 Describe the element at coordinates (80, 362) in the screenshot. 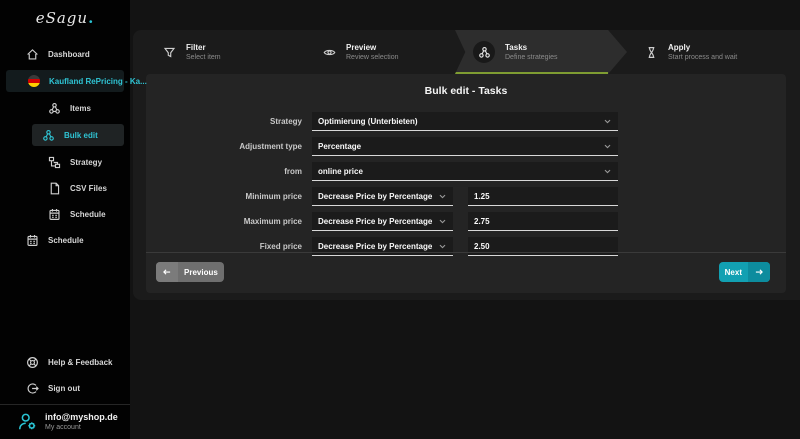

I see `sidebar-item-label: Help & Feedback` at that location.